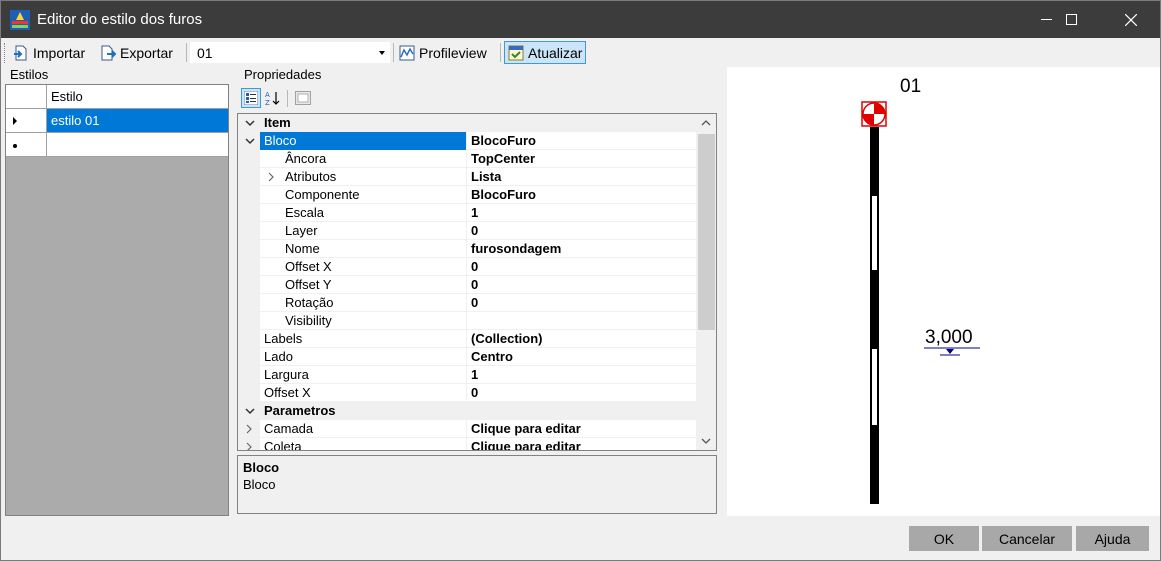  What do you see at coordinates (15, 146) in the screenshot?
I see `new-row-icon` at bounding box center [15, 146].